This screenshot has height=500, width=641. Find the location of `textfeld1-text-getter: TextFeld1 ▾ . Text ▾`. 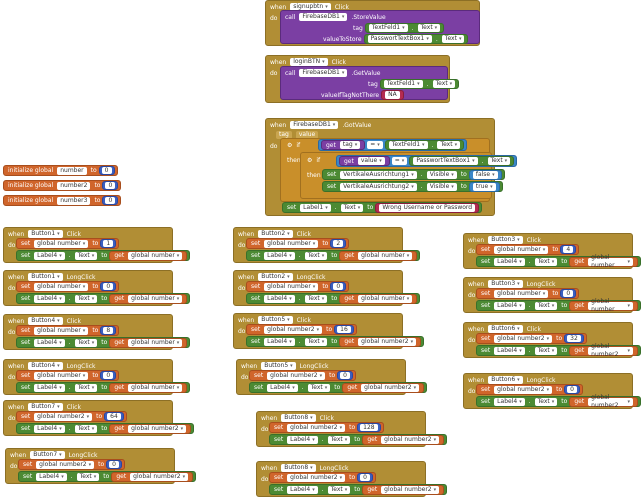

textfeld1-text-getter: TextFeld1 ▾ . Text ▾ is located at coordinates (419, 84).